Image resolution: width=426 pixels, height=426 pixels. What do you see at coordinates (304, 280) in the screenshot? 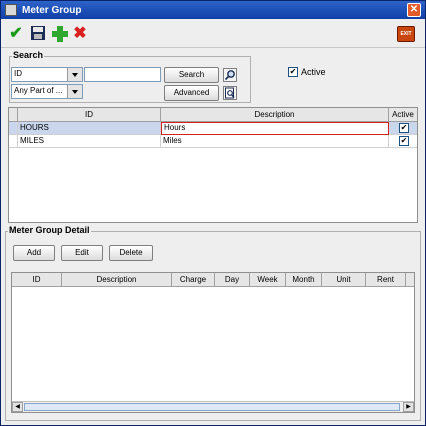
I see `column-header-month: Month` at bounding box center [304, 280].